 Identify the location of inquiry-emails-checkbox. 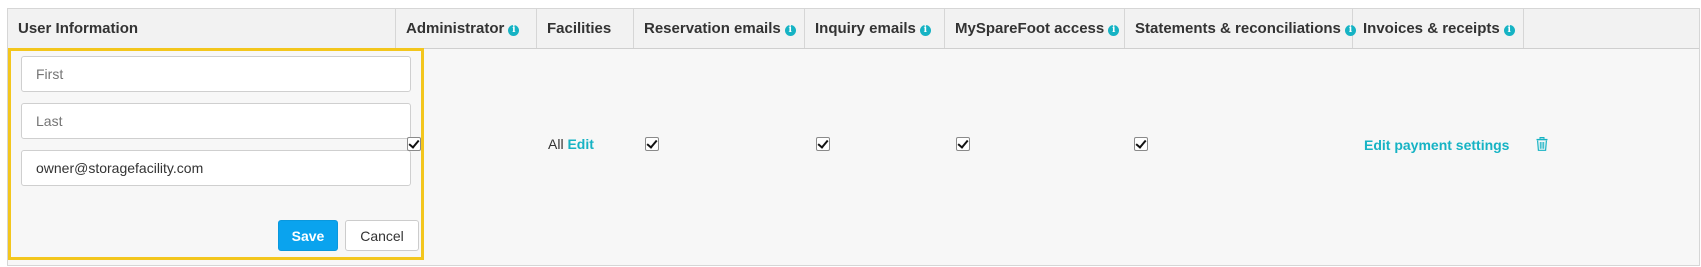
(823, 144).